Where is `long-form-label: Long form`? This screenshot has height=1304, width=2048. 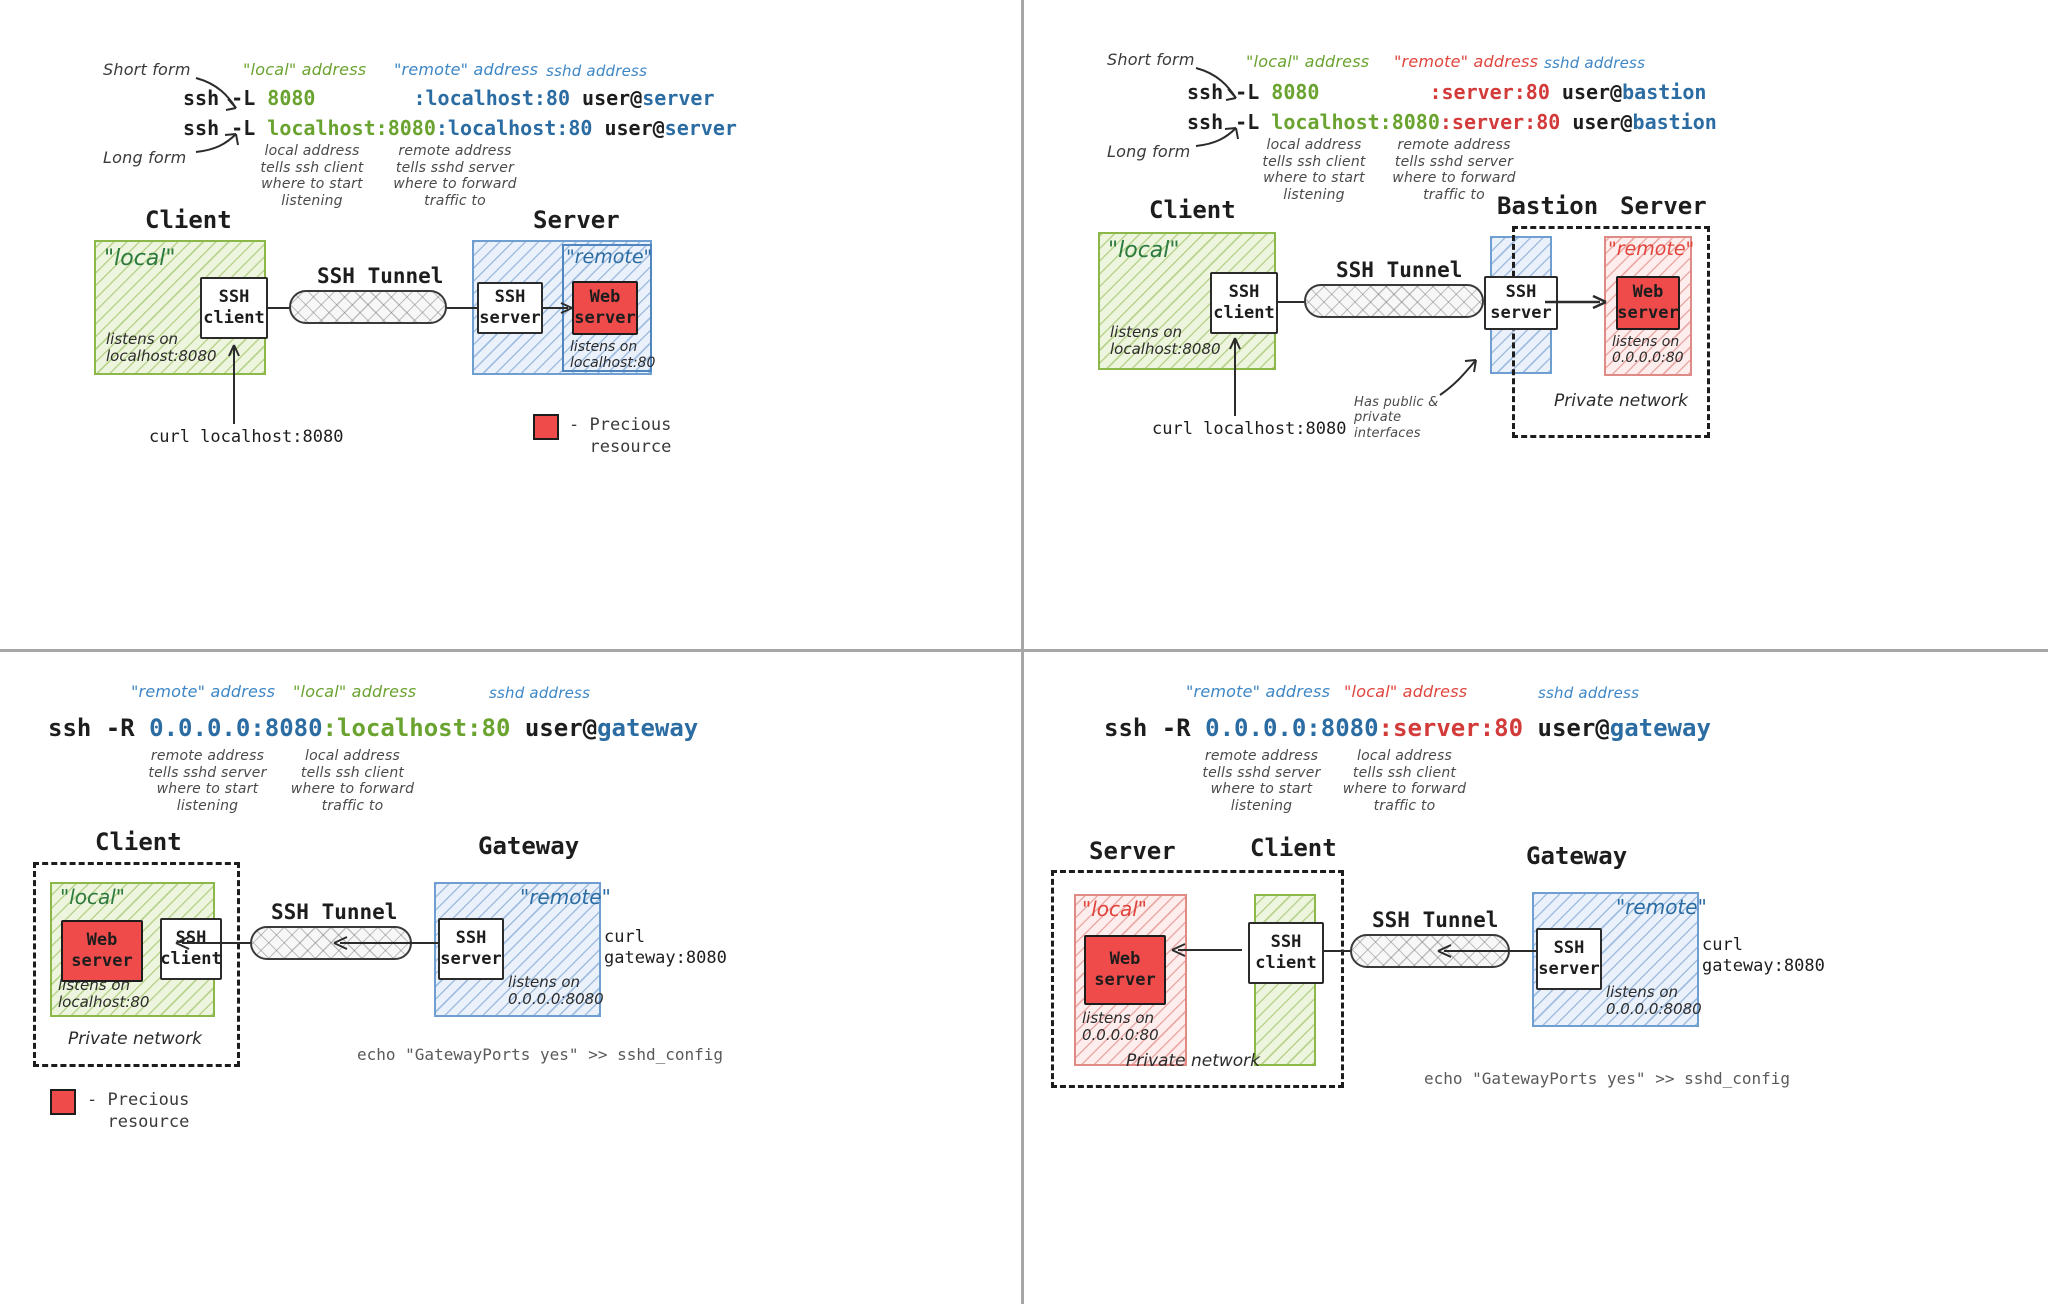 long-form-label: Long form is located at coordinates (145, 157).